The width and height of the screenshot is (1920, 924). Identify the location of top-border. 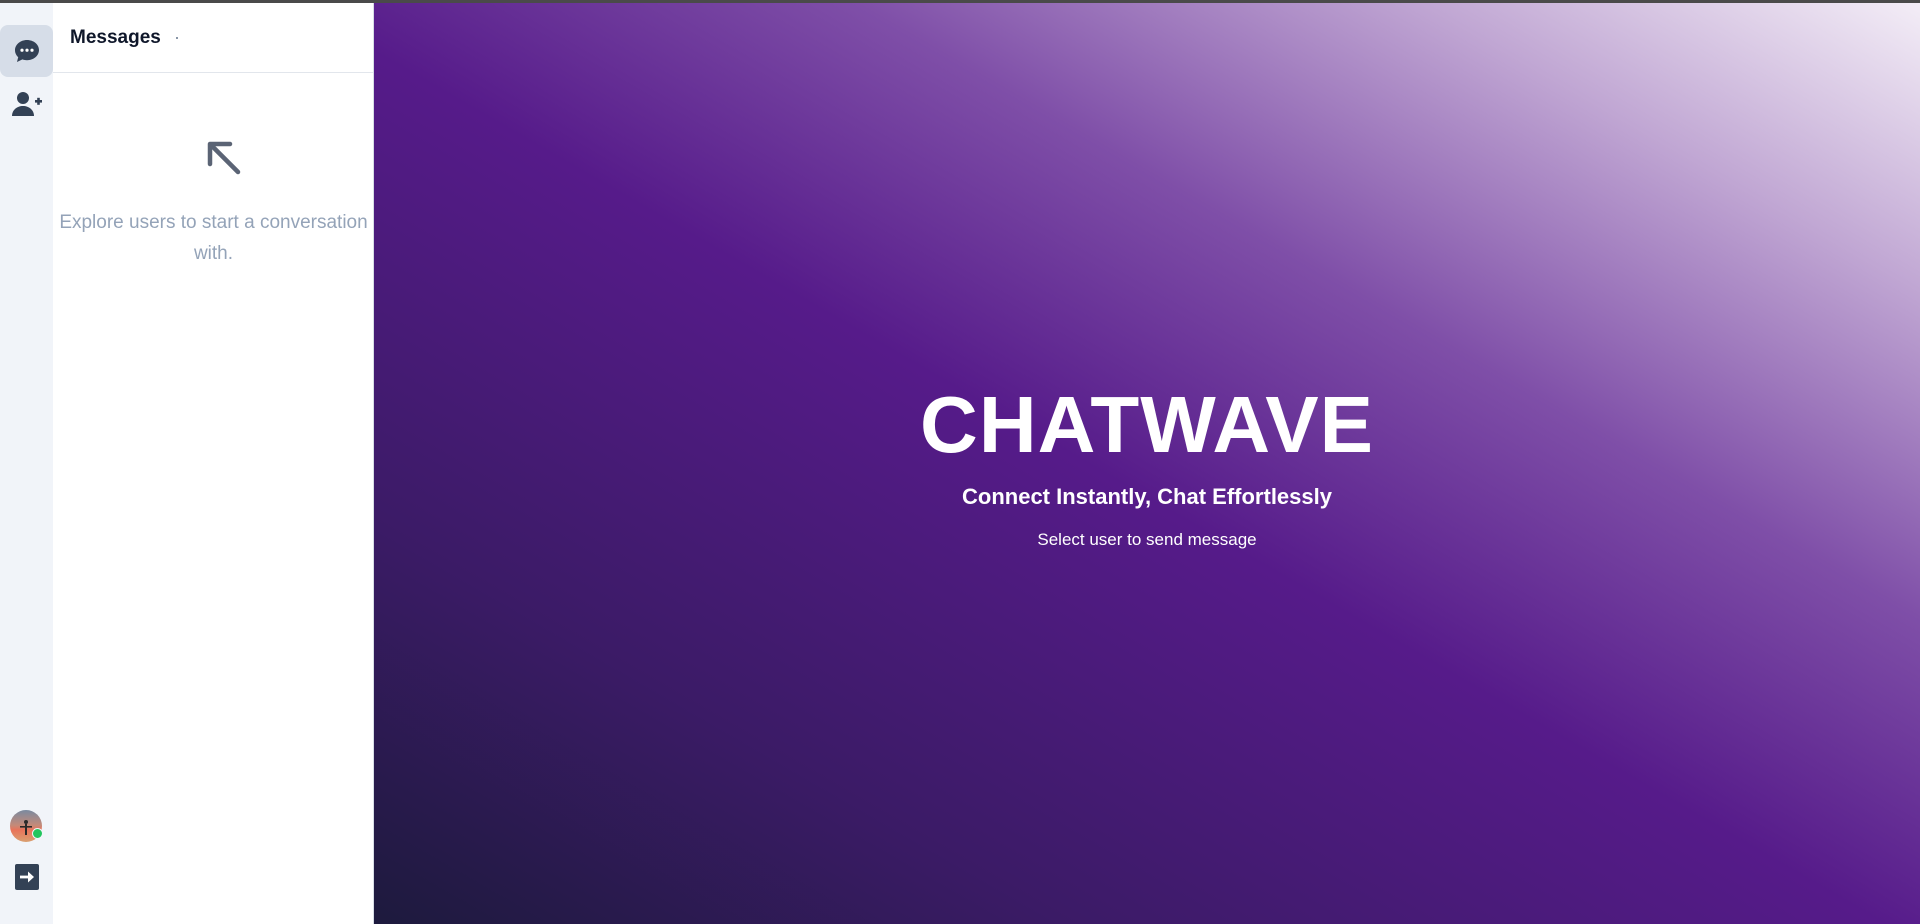
(960, 1).